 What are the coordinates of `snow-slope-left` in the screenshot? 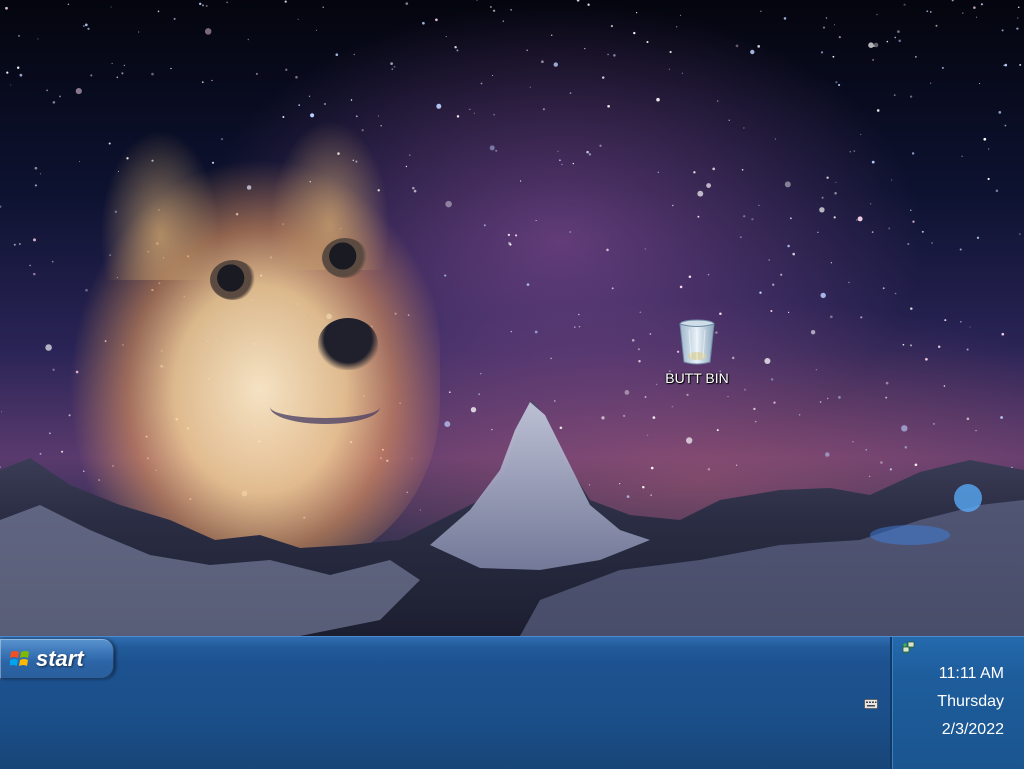 It's located at (210, 570).